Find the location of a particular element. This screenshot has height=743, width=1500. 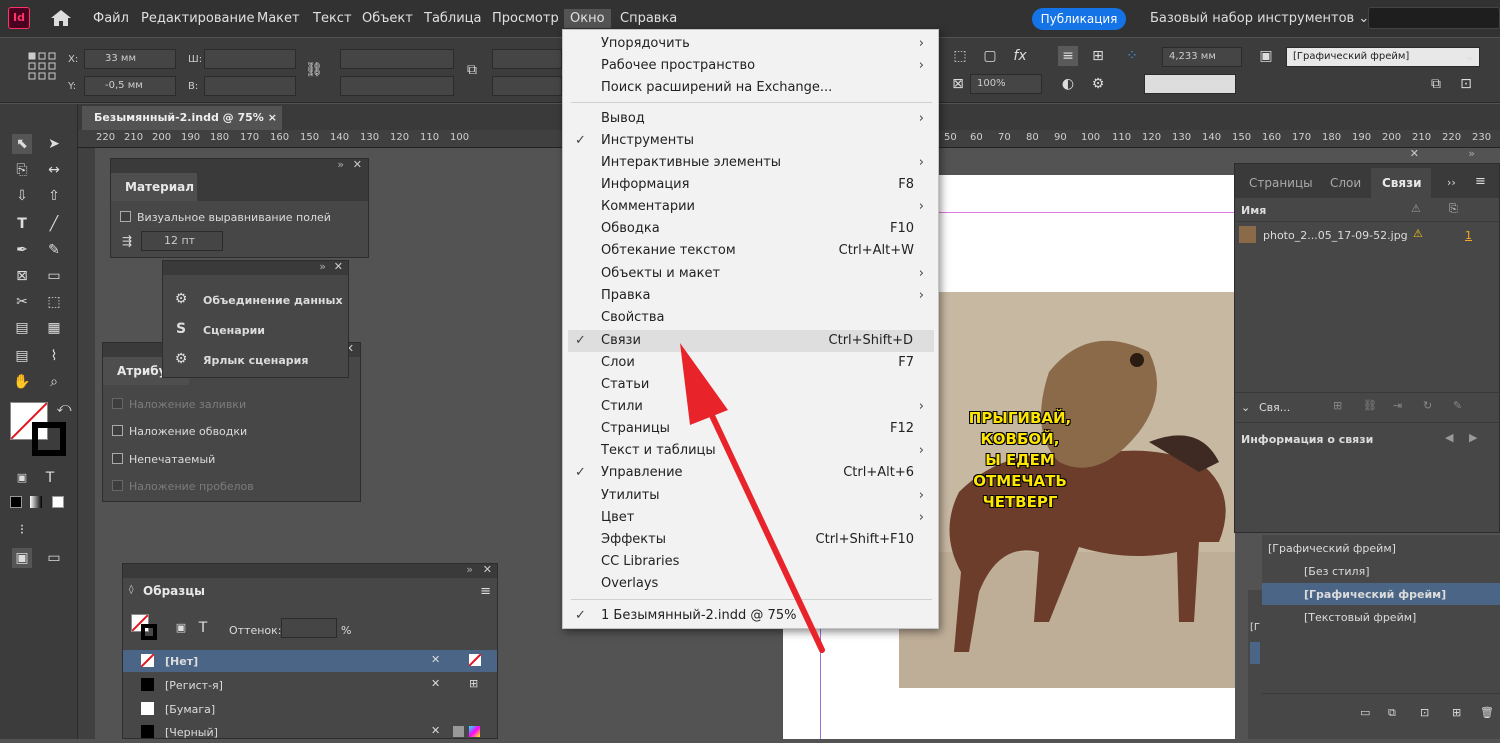

content-collector-icon: ⇩ is located at coordinates (22, 196).